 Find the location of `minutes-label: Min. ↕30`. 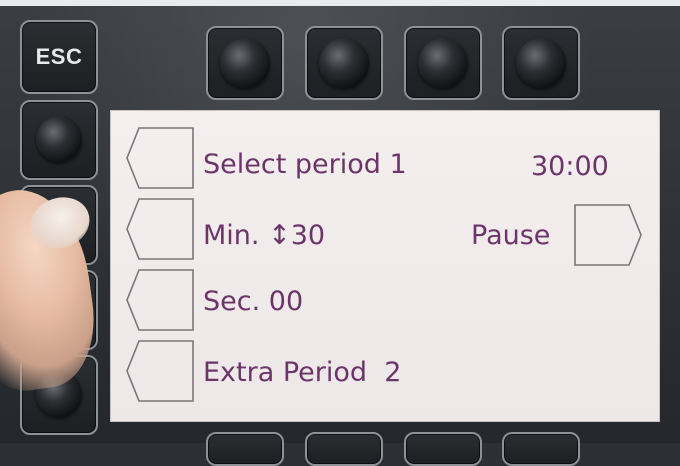

minutes-label: Min. ↕30 is located at coordinates (264, 235).